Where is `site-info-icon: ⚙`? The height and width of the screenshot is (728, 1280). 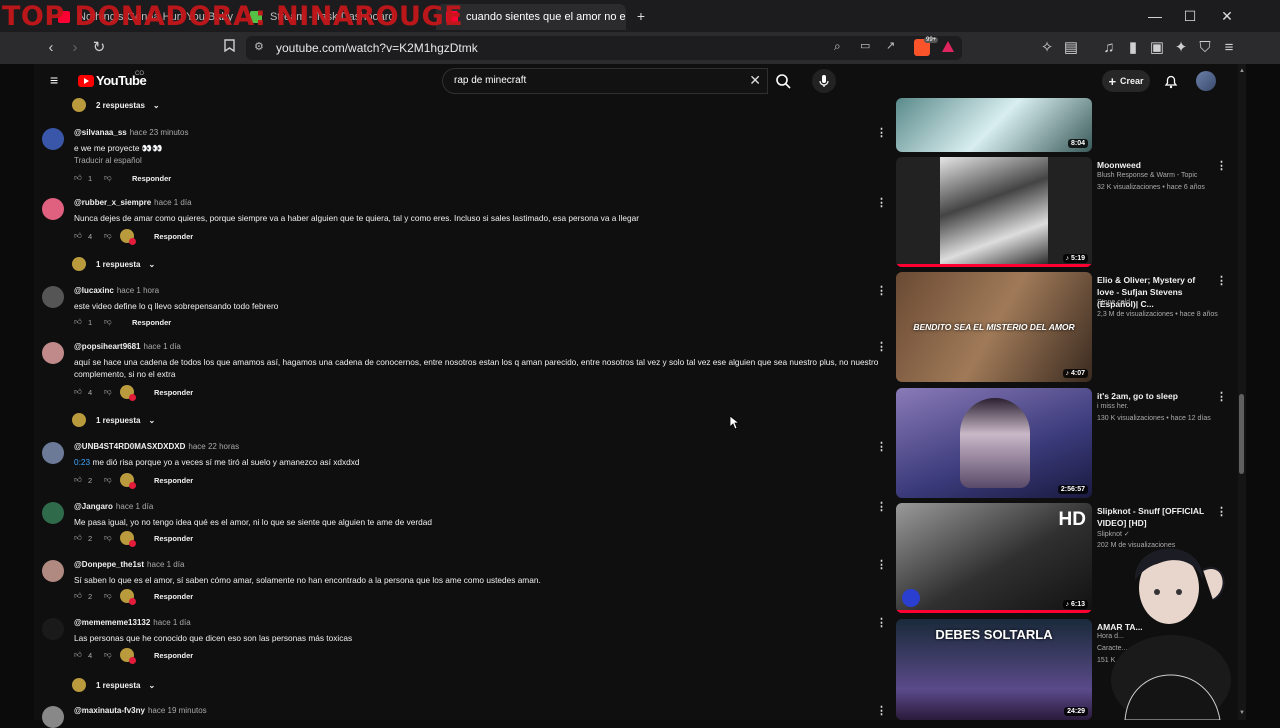
site-info-icon: ⚙ is located at coordinates (259, 46).